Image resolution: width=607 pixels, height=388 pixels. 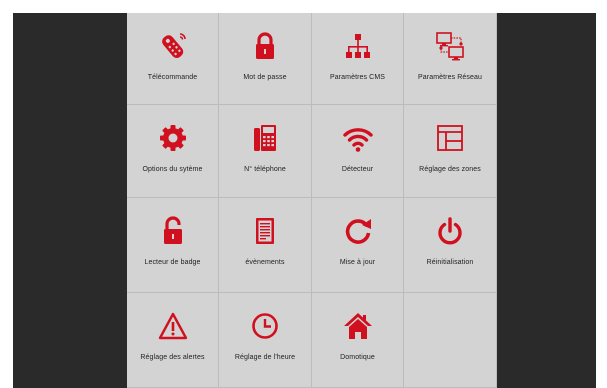 What do you see at coordinates (357, 262) in the screenshot?
I see `menu-label: Mise à jour` at bounding box center [357, 262].